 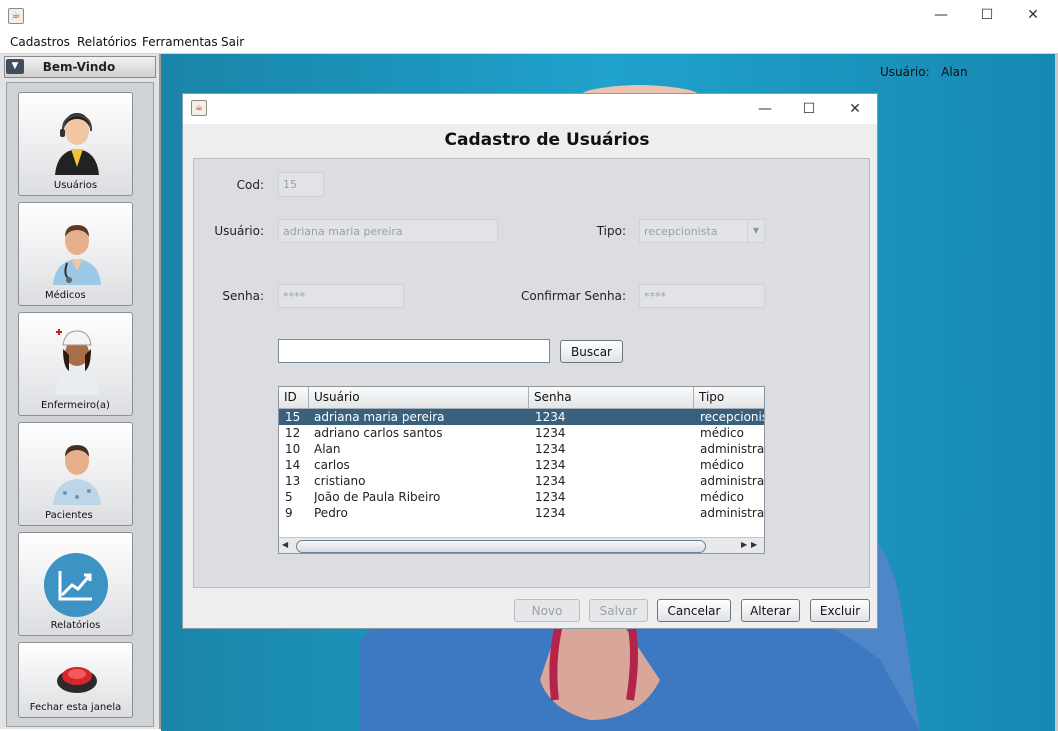 What do you see at coordinates (250, 185) in the screenshot?
I see `cod-label: Cod:` at bounding box center [250, 185].